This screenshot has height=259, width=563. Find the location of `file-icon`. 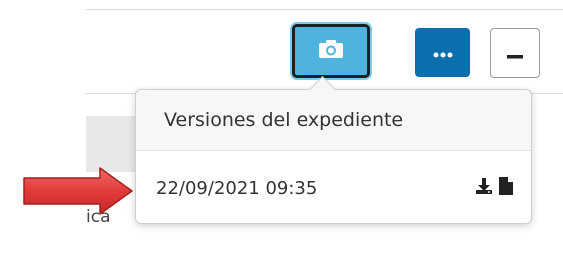

file-icon is located at coordinates (506, 188).